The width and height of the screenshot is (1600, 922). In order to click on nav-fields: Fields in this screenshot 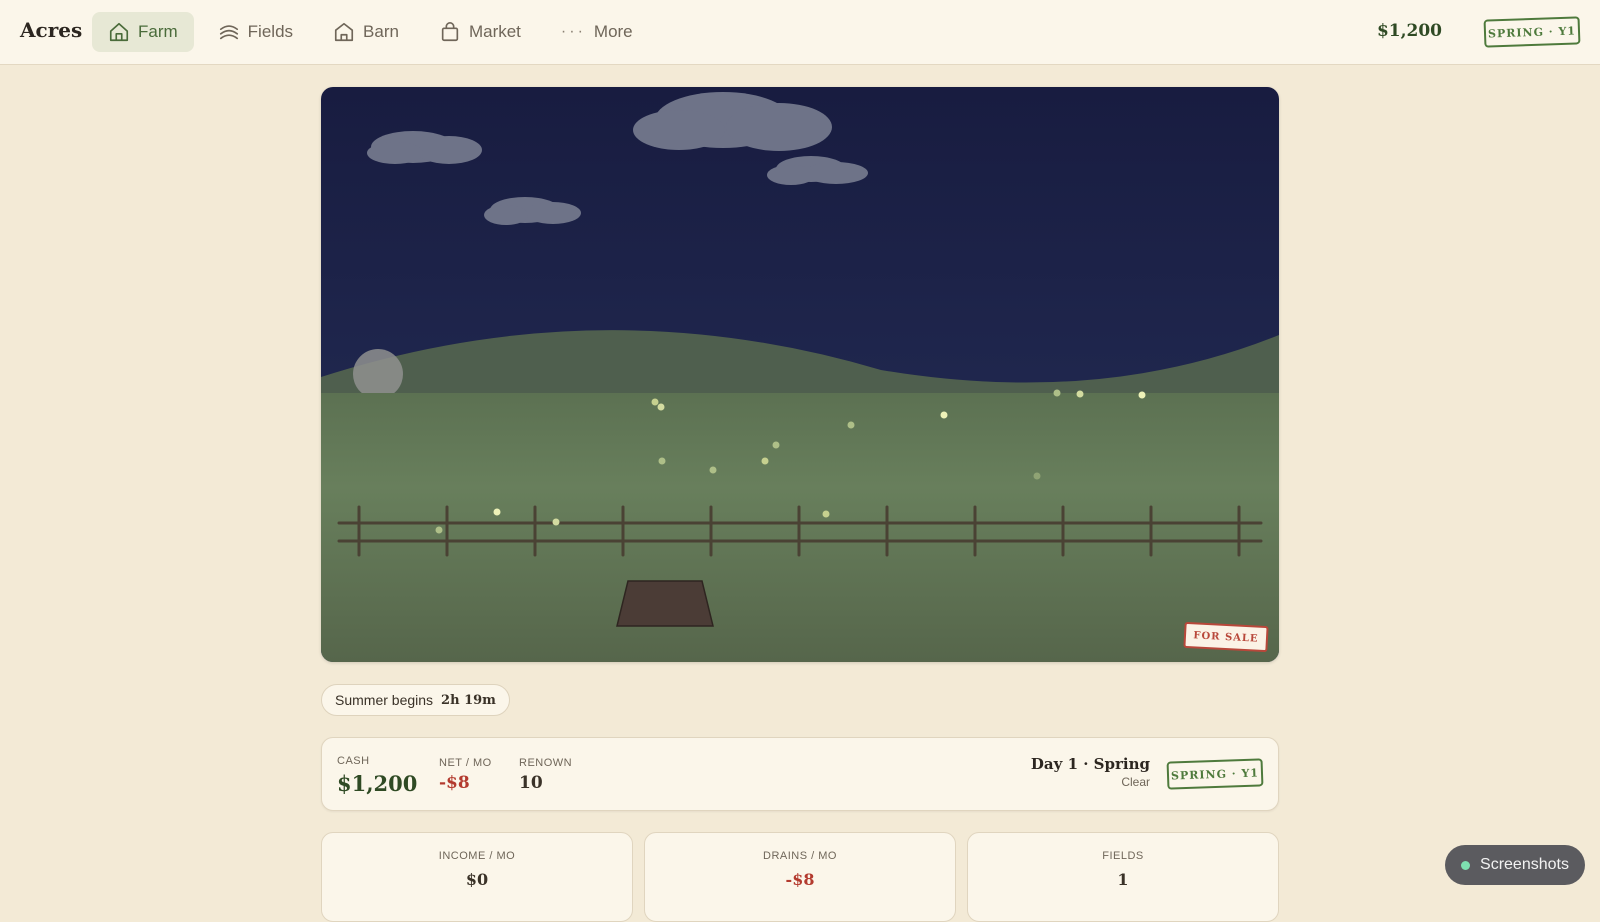, I will do `click(255, 32)`.